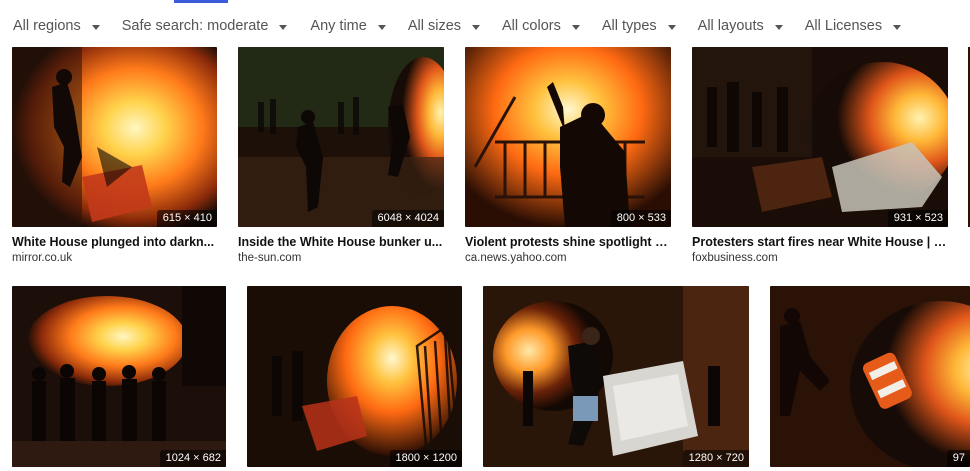  I want to click on filter-colors: All colors, so click(541, 26).